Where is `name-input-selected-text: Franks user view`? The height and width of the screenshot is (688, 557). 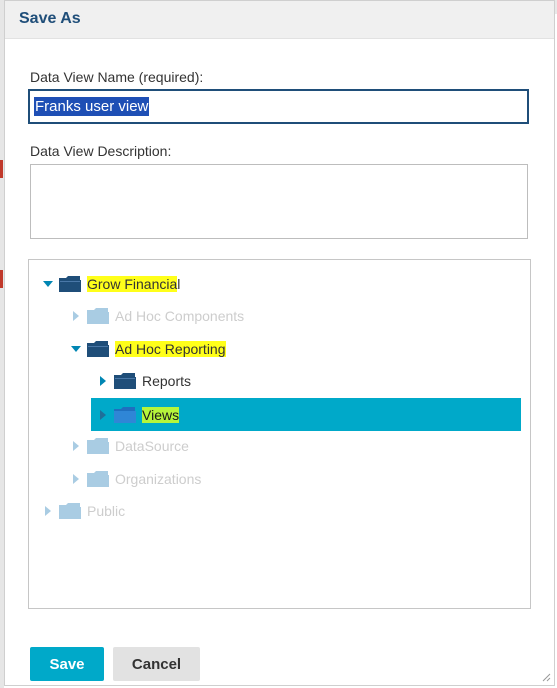
name-input-selected-text: Franks user view is located at coordinates (92, 106).